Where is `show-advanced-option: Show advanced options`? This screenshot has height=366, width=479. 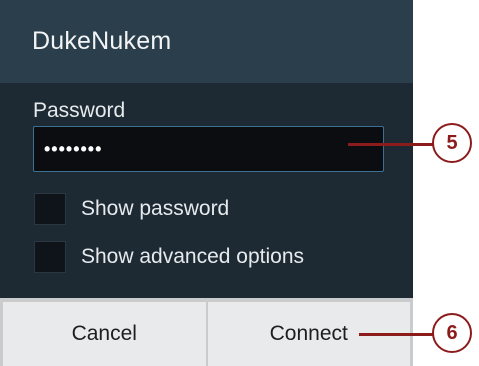 show-advanced-option: Show advanced options is located at coordinates (169, 257).